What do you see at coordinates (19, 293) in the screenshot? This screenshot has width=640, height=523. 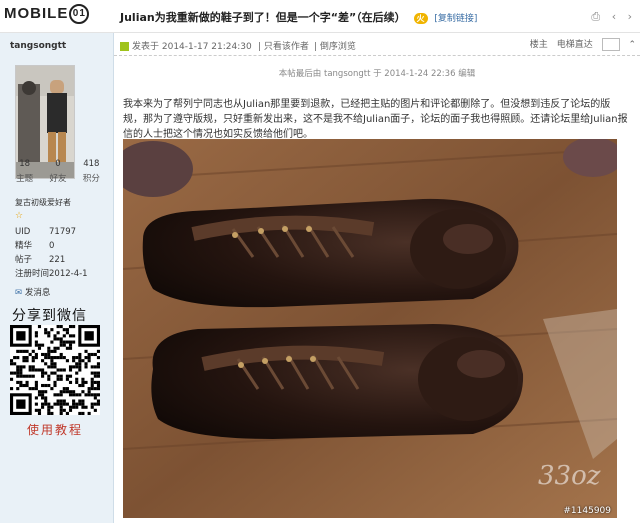 I see `mail-icon: ✉` at bounding box center [19, 293].